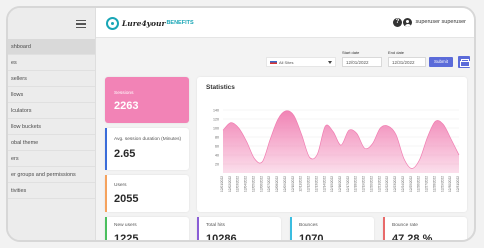  I want to click on total-hits-card: Total hits 10286, so click(239, 229).